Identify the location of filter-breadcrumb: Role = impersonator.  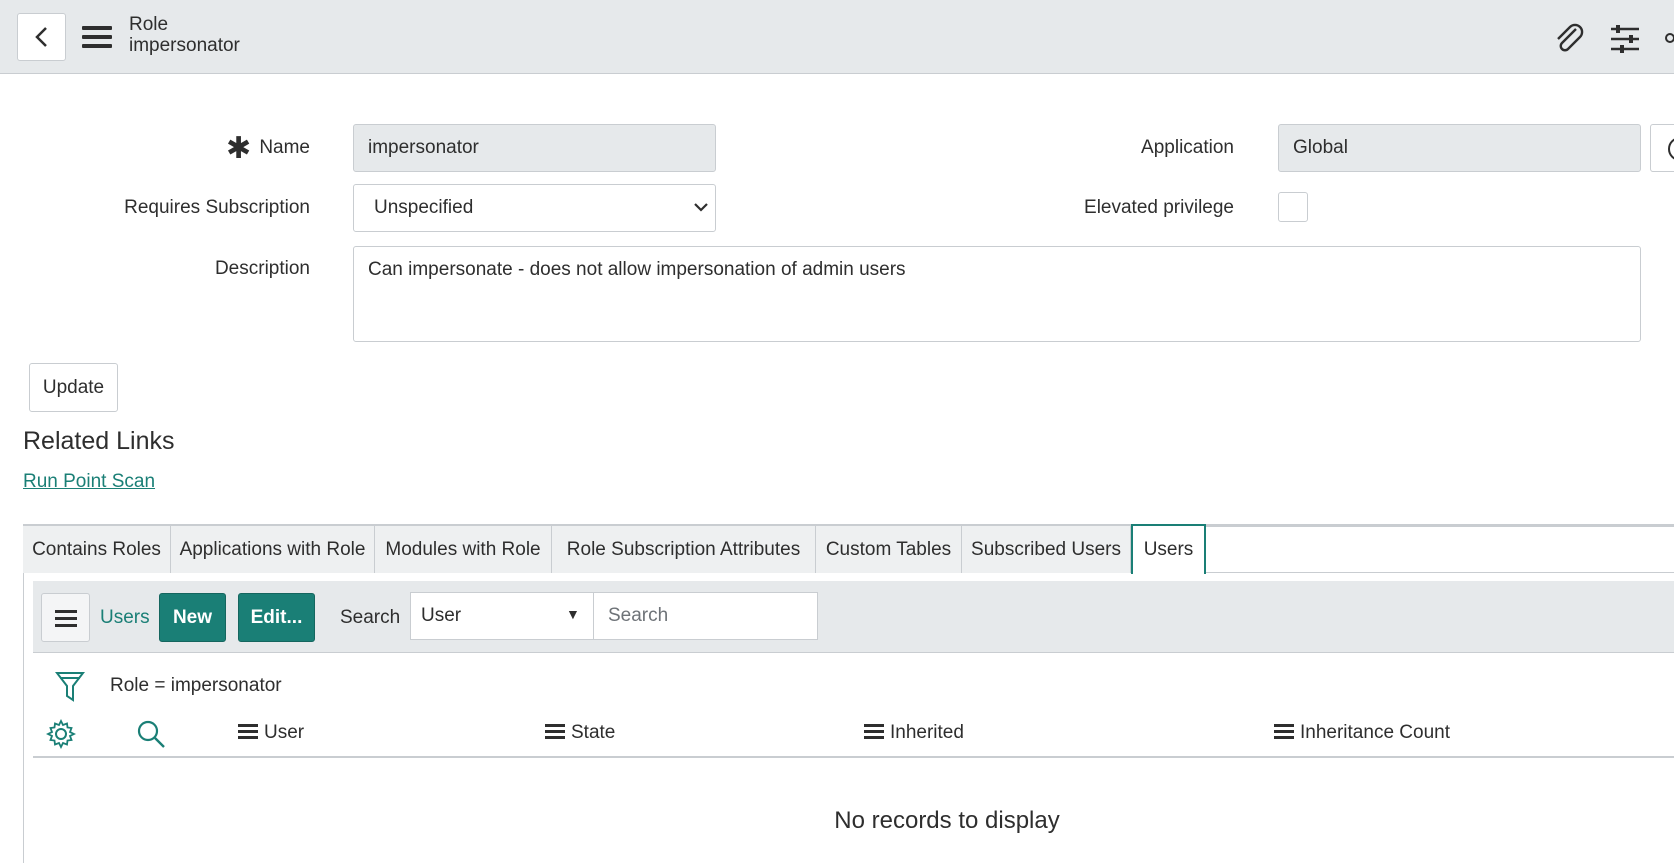
(196, 686).